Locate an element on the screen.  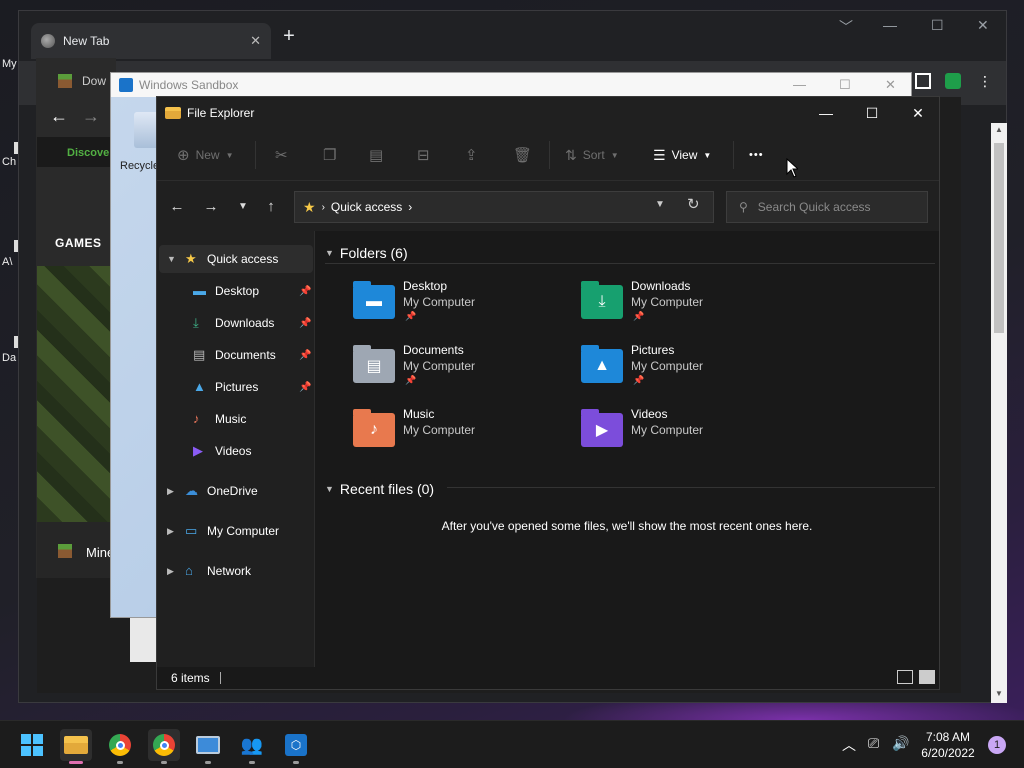
chrome-tab: New Tab ✕ is located at coordinates (151, 41).